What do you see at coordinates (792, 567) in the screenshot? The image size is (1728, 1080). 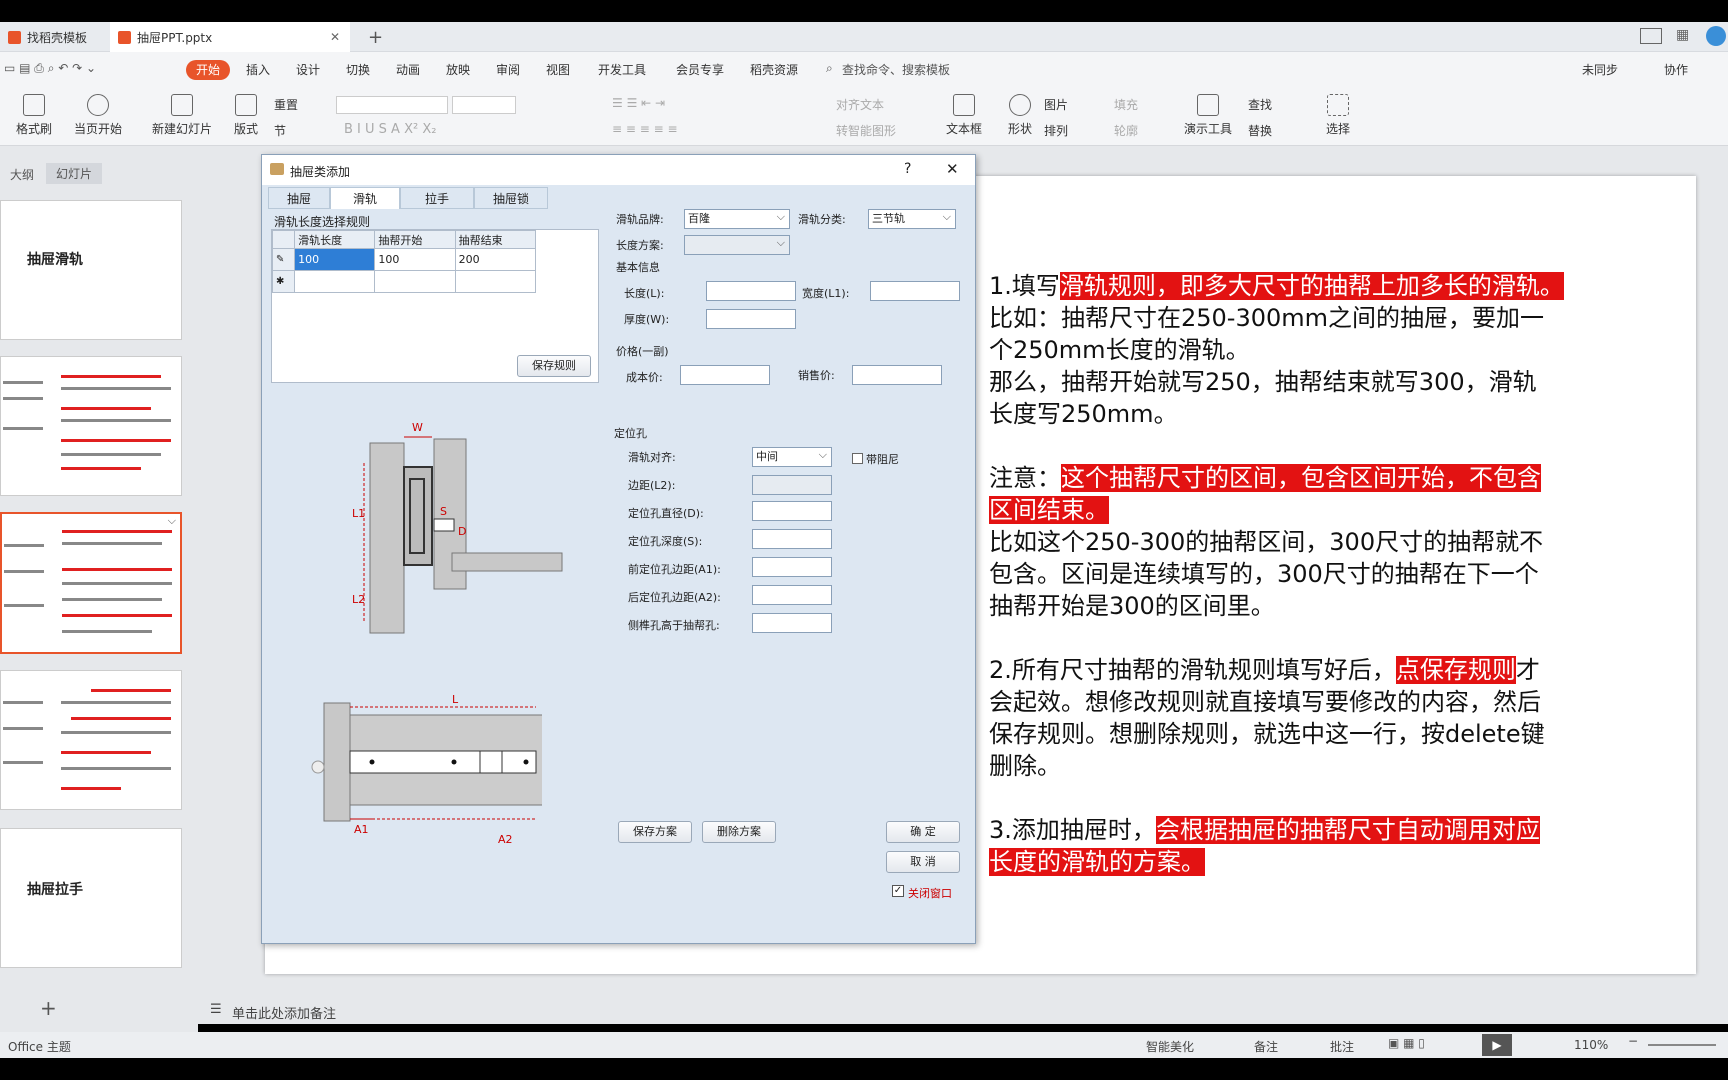 I see `front-margin-input` at bounding box center [792, 567].